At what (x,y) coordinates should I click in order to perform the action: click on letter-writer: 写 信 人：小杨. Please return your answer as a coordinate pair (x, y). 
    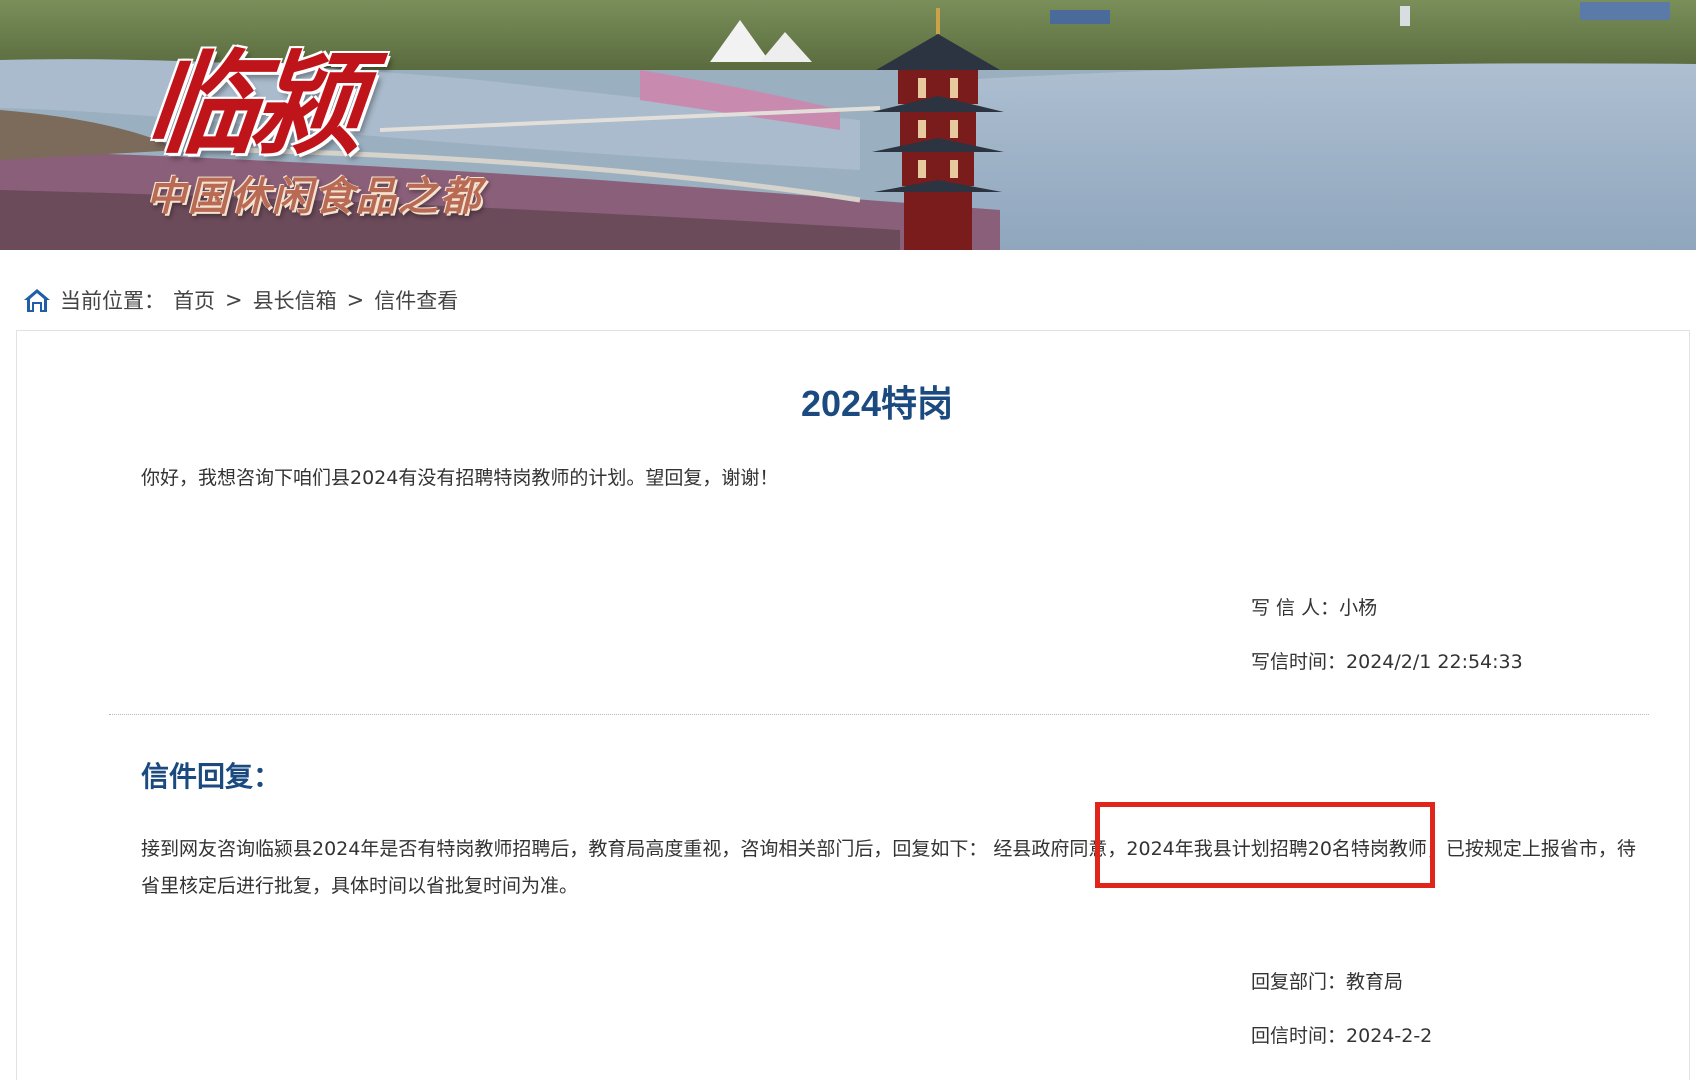
    Looking at the image, I should click on (1314, 606).